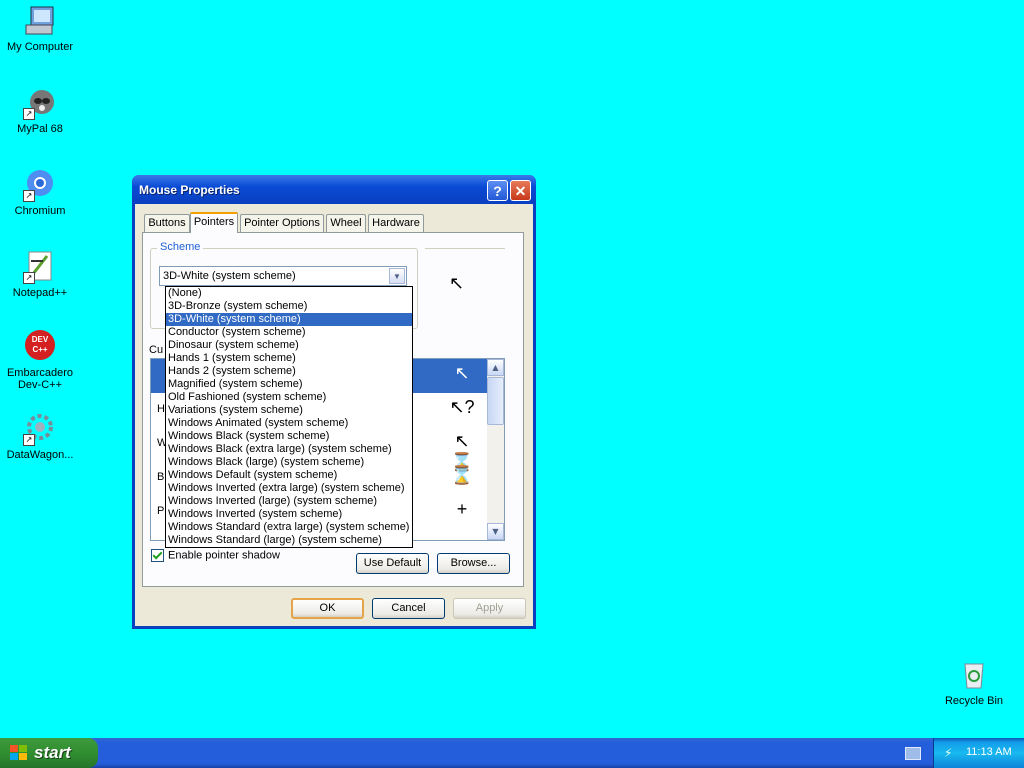 This screenshot has height=768, width=1024. What do you see at coordinates (40, 185) in the screenshot?
I see `chromium-icon: ↗` at bounding box center [40, 185].